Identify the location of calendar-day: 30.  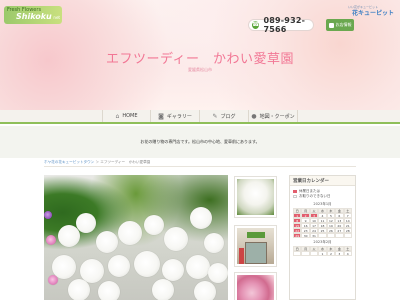
(305, 235).